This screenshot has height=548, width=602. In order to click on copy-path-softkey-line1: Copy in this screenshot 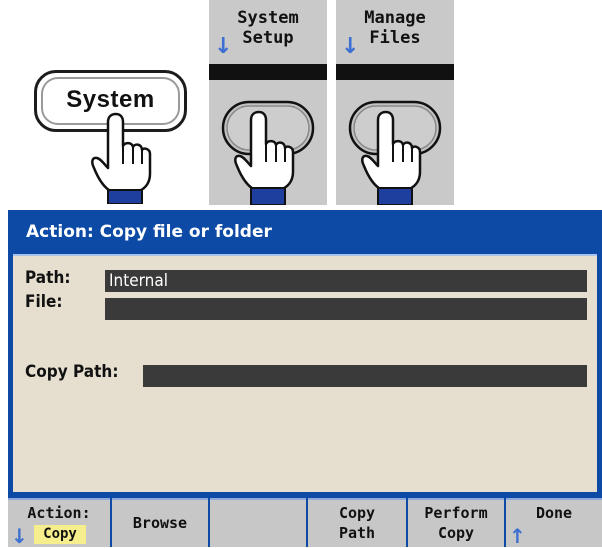, I will do `click(357, 513)`.